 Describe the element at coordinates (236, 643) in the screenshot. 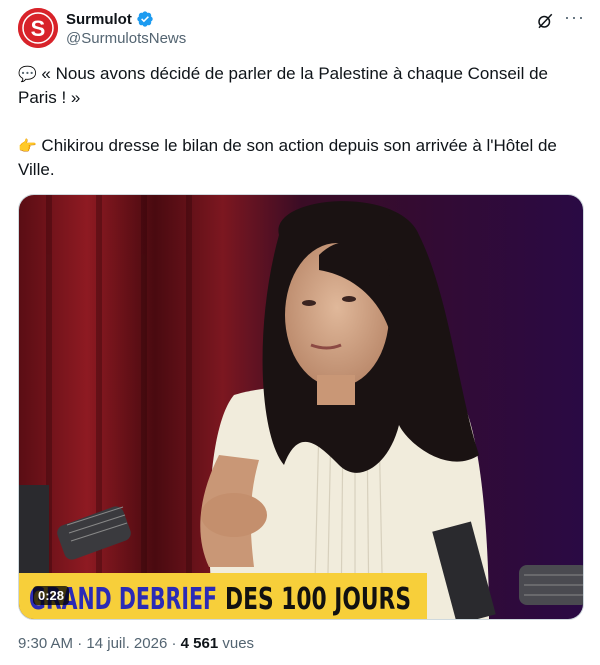

I see `views-label: vues` at that location.